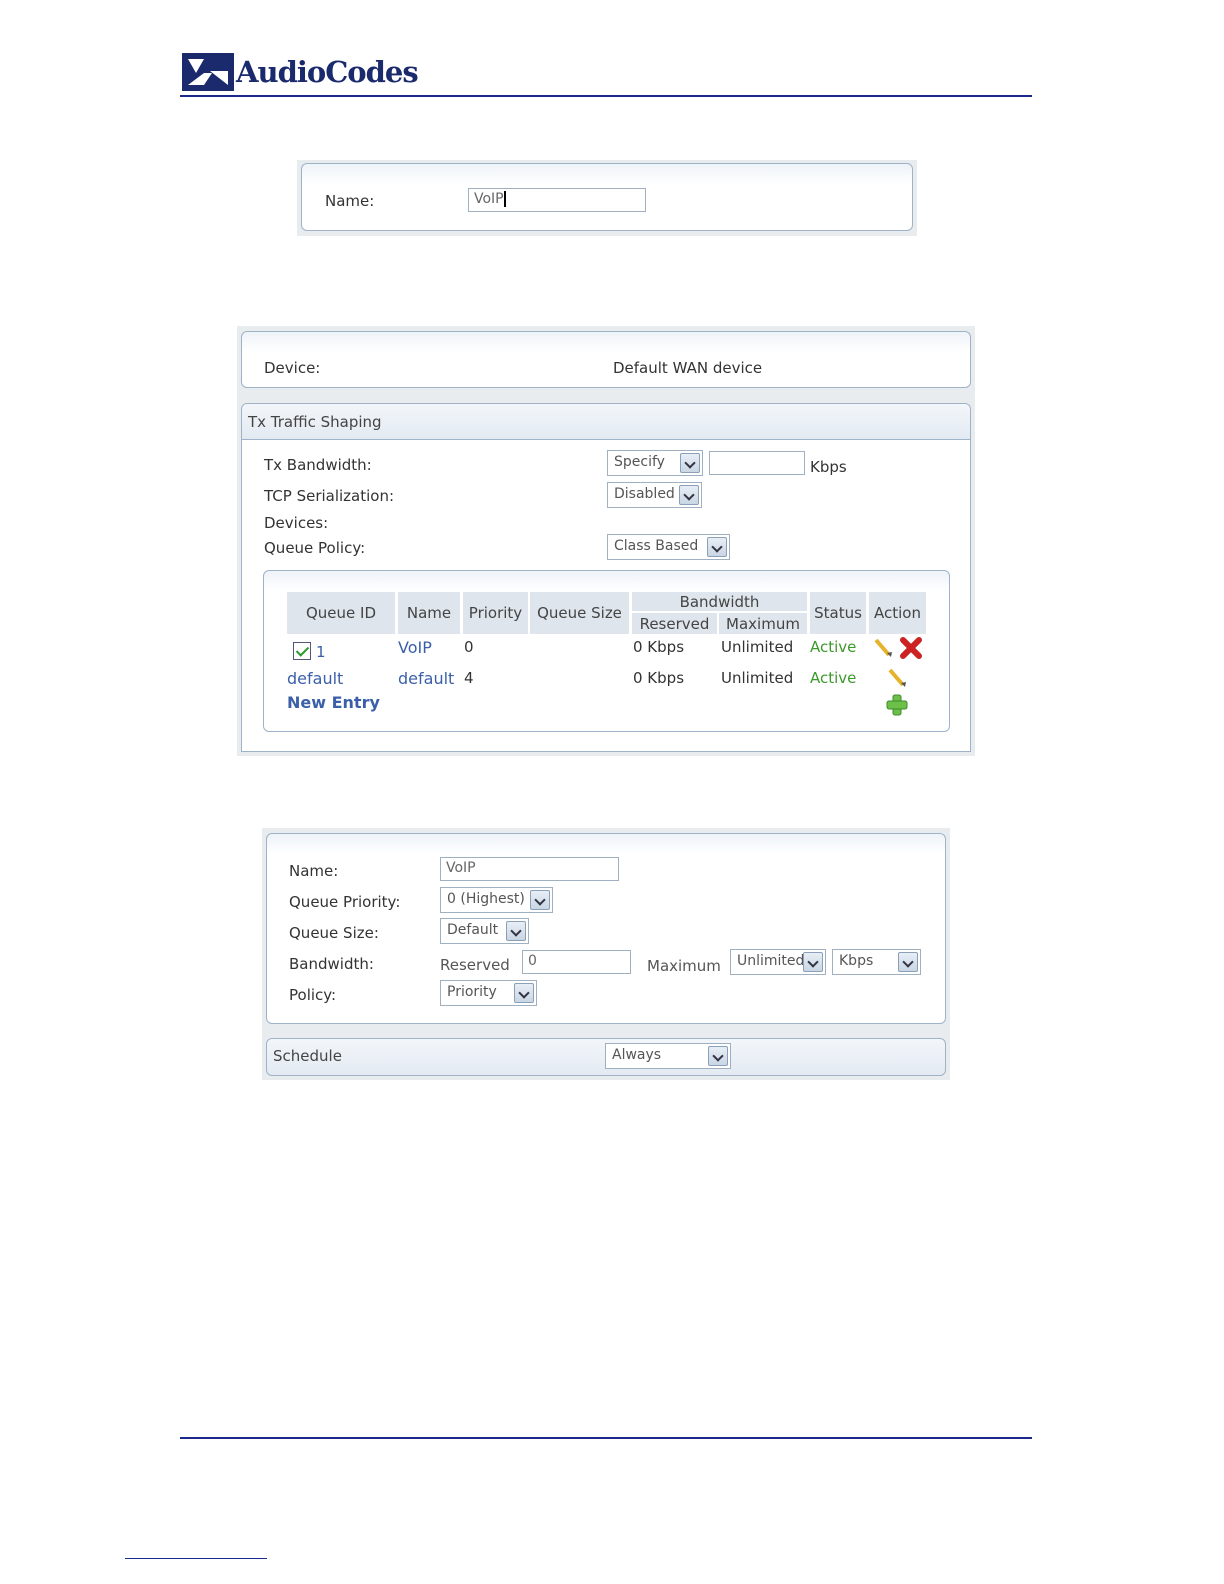 The image size is (1224, 1584). What do you see at coordinates (315, 678) in the screenshot?
I see `row-queue-id: default` at bounding box center [315, 678].